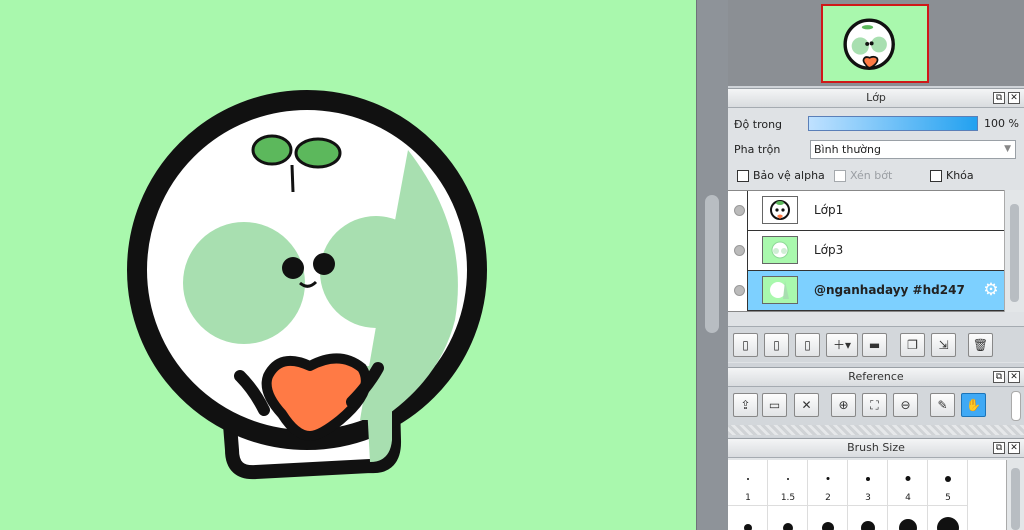 This screenshot has height=530, width=1024. What do you see at coordinates (1015, 499) in the screenshot?
I see `brush-scroll-thumb` at bounding box center [1015, 499].